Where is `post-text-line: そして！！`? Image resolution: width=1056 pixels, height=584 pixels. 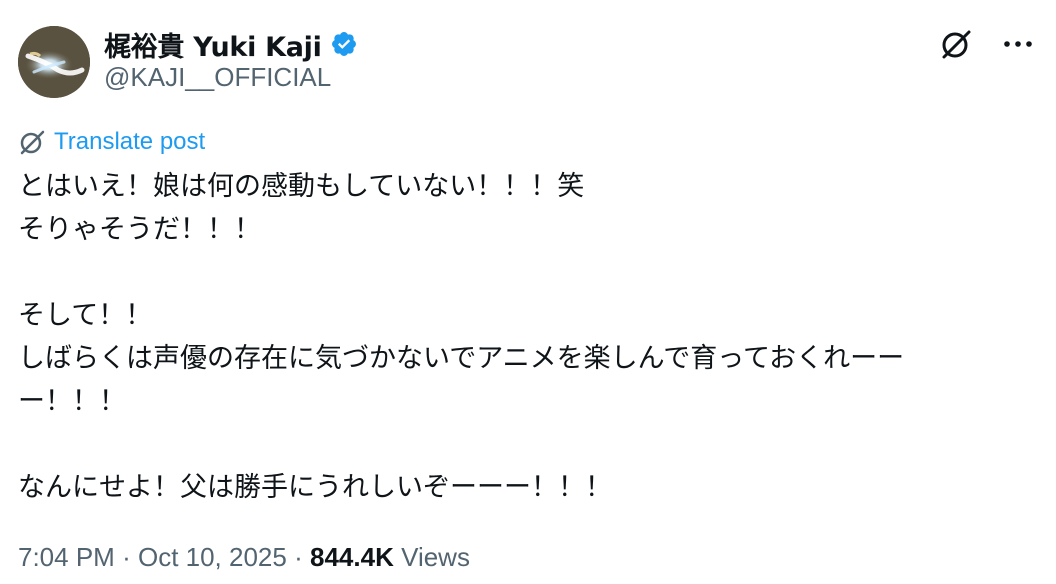
post-text-line: そして！！ is located at coordinates (85, 315).